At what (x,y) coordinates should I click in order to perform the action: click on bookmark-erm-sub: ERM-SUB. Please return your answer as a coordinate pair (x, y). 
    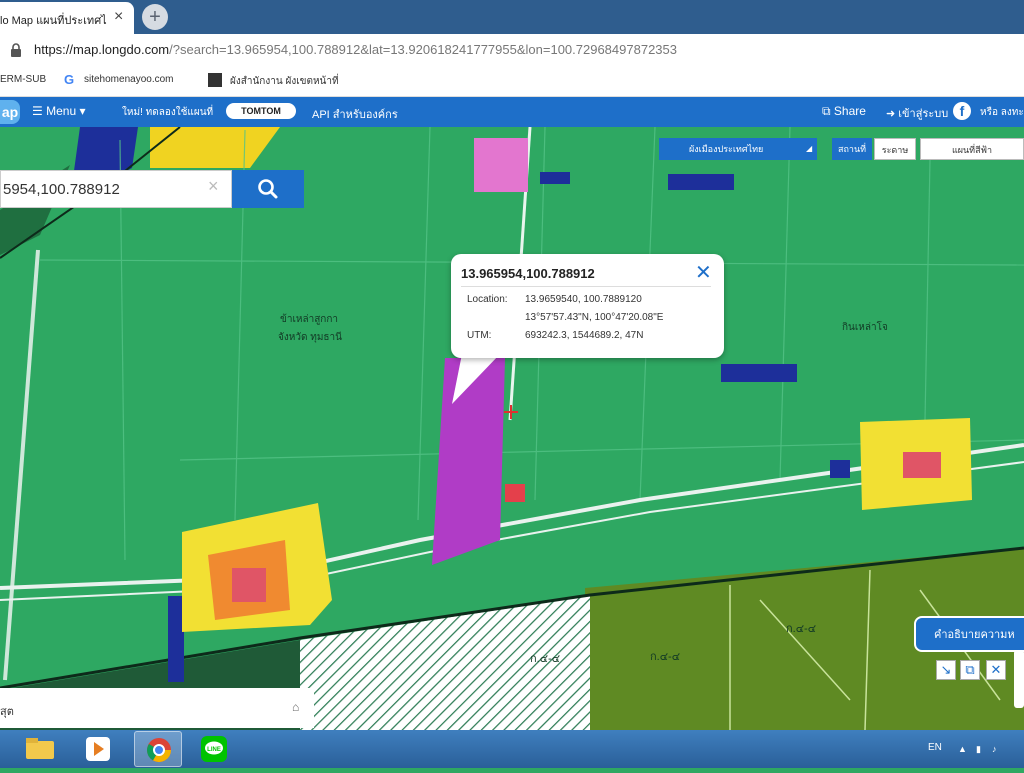
    Looking at the image, I should click on (23, 79).